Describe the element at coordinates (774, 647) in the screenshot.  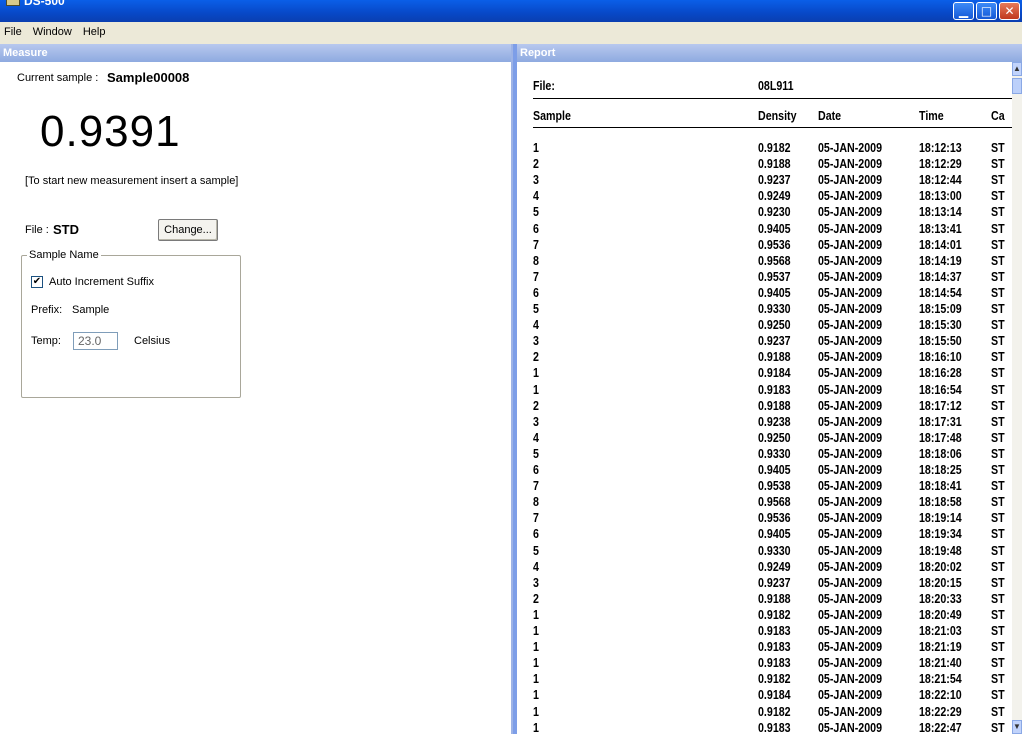
I see `row-density: 0.9183` at that location.